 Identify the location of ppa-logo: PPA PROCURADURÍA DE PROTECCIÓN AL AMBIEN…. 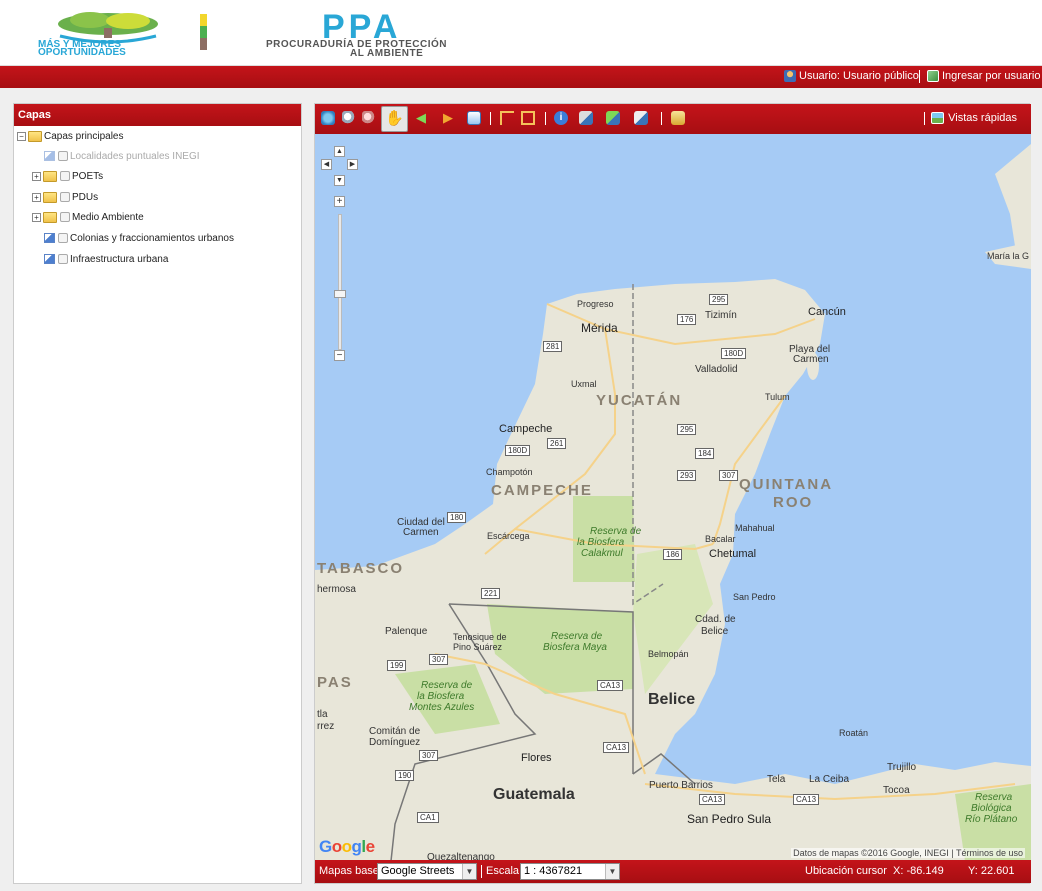
(412, 34).